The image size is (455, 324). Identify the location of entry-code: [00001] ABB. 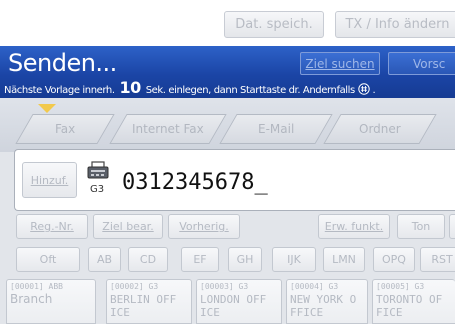
(36, 286).